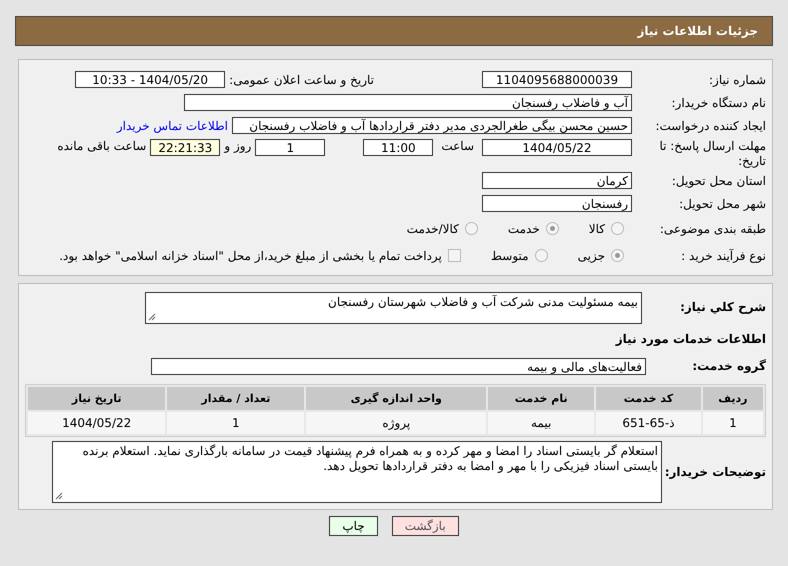  What do you see at coordinates (425, 526) in the screenshot?
I see `back-button: بازگشت` at bounding box center [425, 526].